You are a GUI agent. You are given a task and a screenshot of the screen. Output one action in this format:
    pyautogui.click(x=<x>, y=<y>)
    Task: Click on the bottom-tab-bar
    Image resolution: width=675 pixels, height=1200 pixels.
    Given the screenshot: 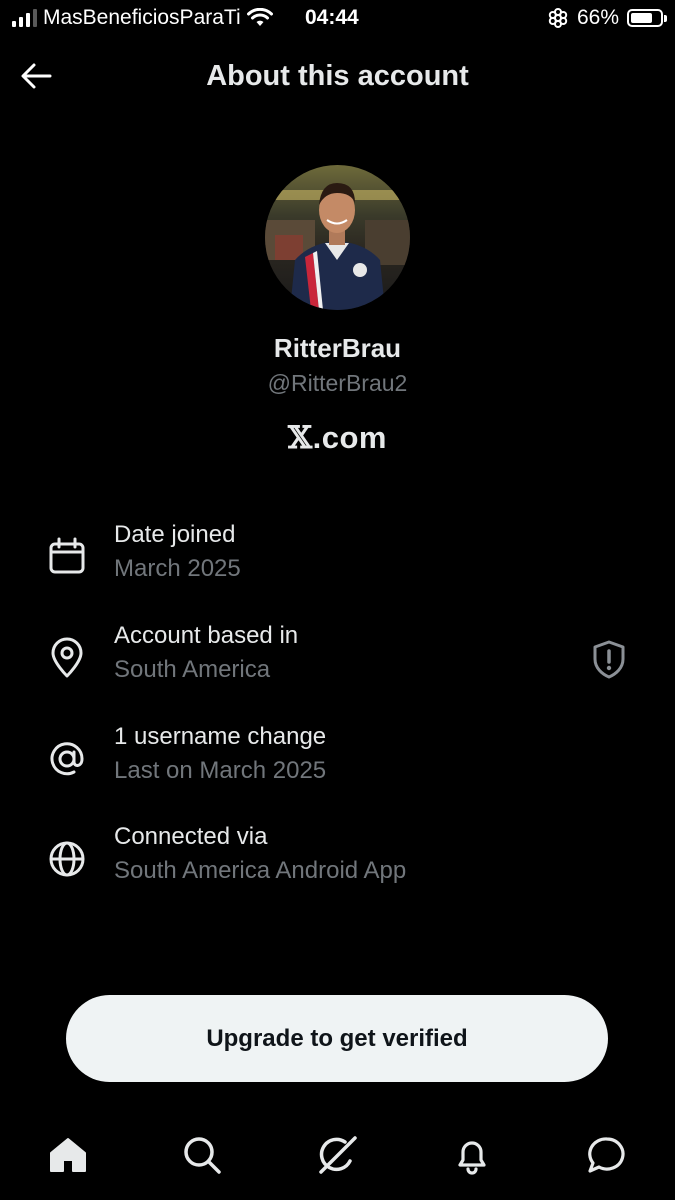 What is the action you would take?
    pyautogui.click(x=337, y=1157)
    